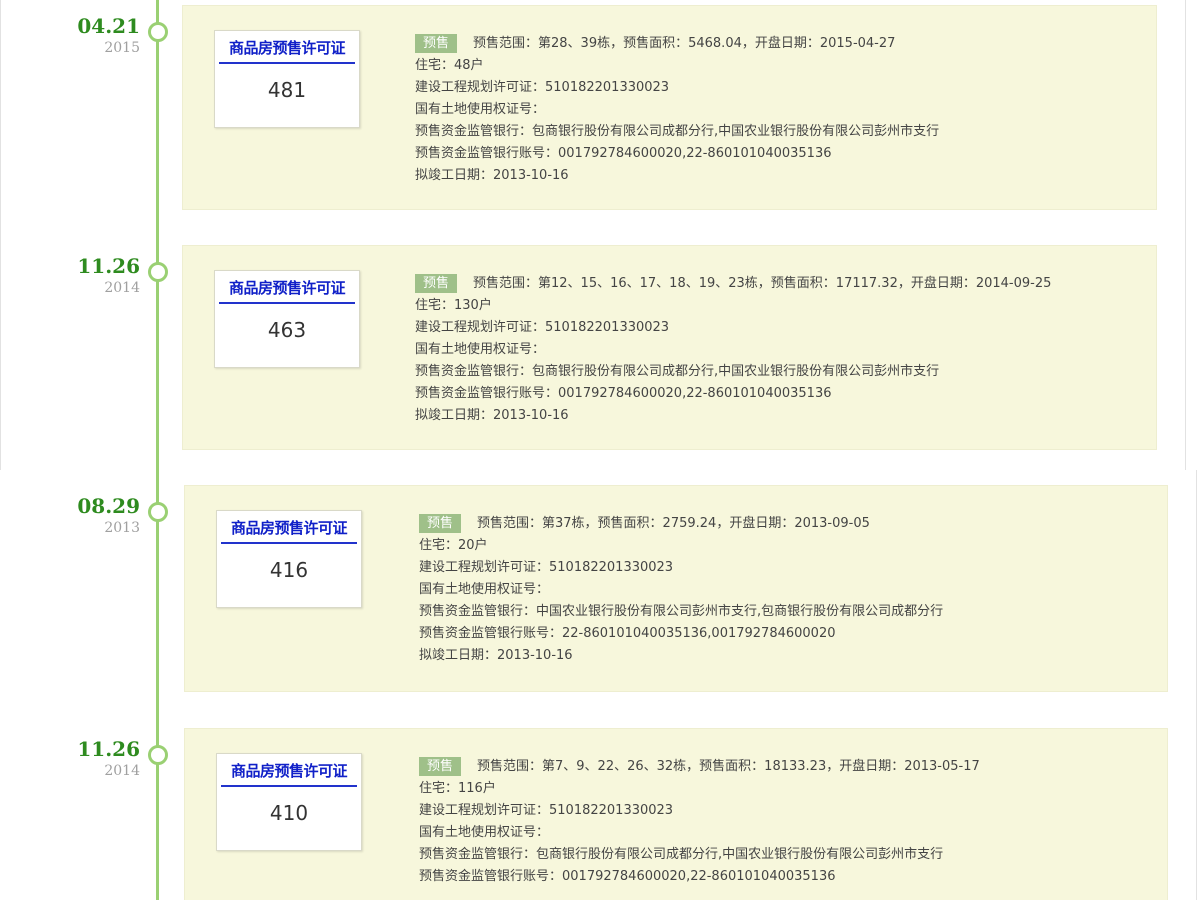 The height and width of the screenshot is (900, 1200). I want to click on permit-number: 416, so click(289, 570).